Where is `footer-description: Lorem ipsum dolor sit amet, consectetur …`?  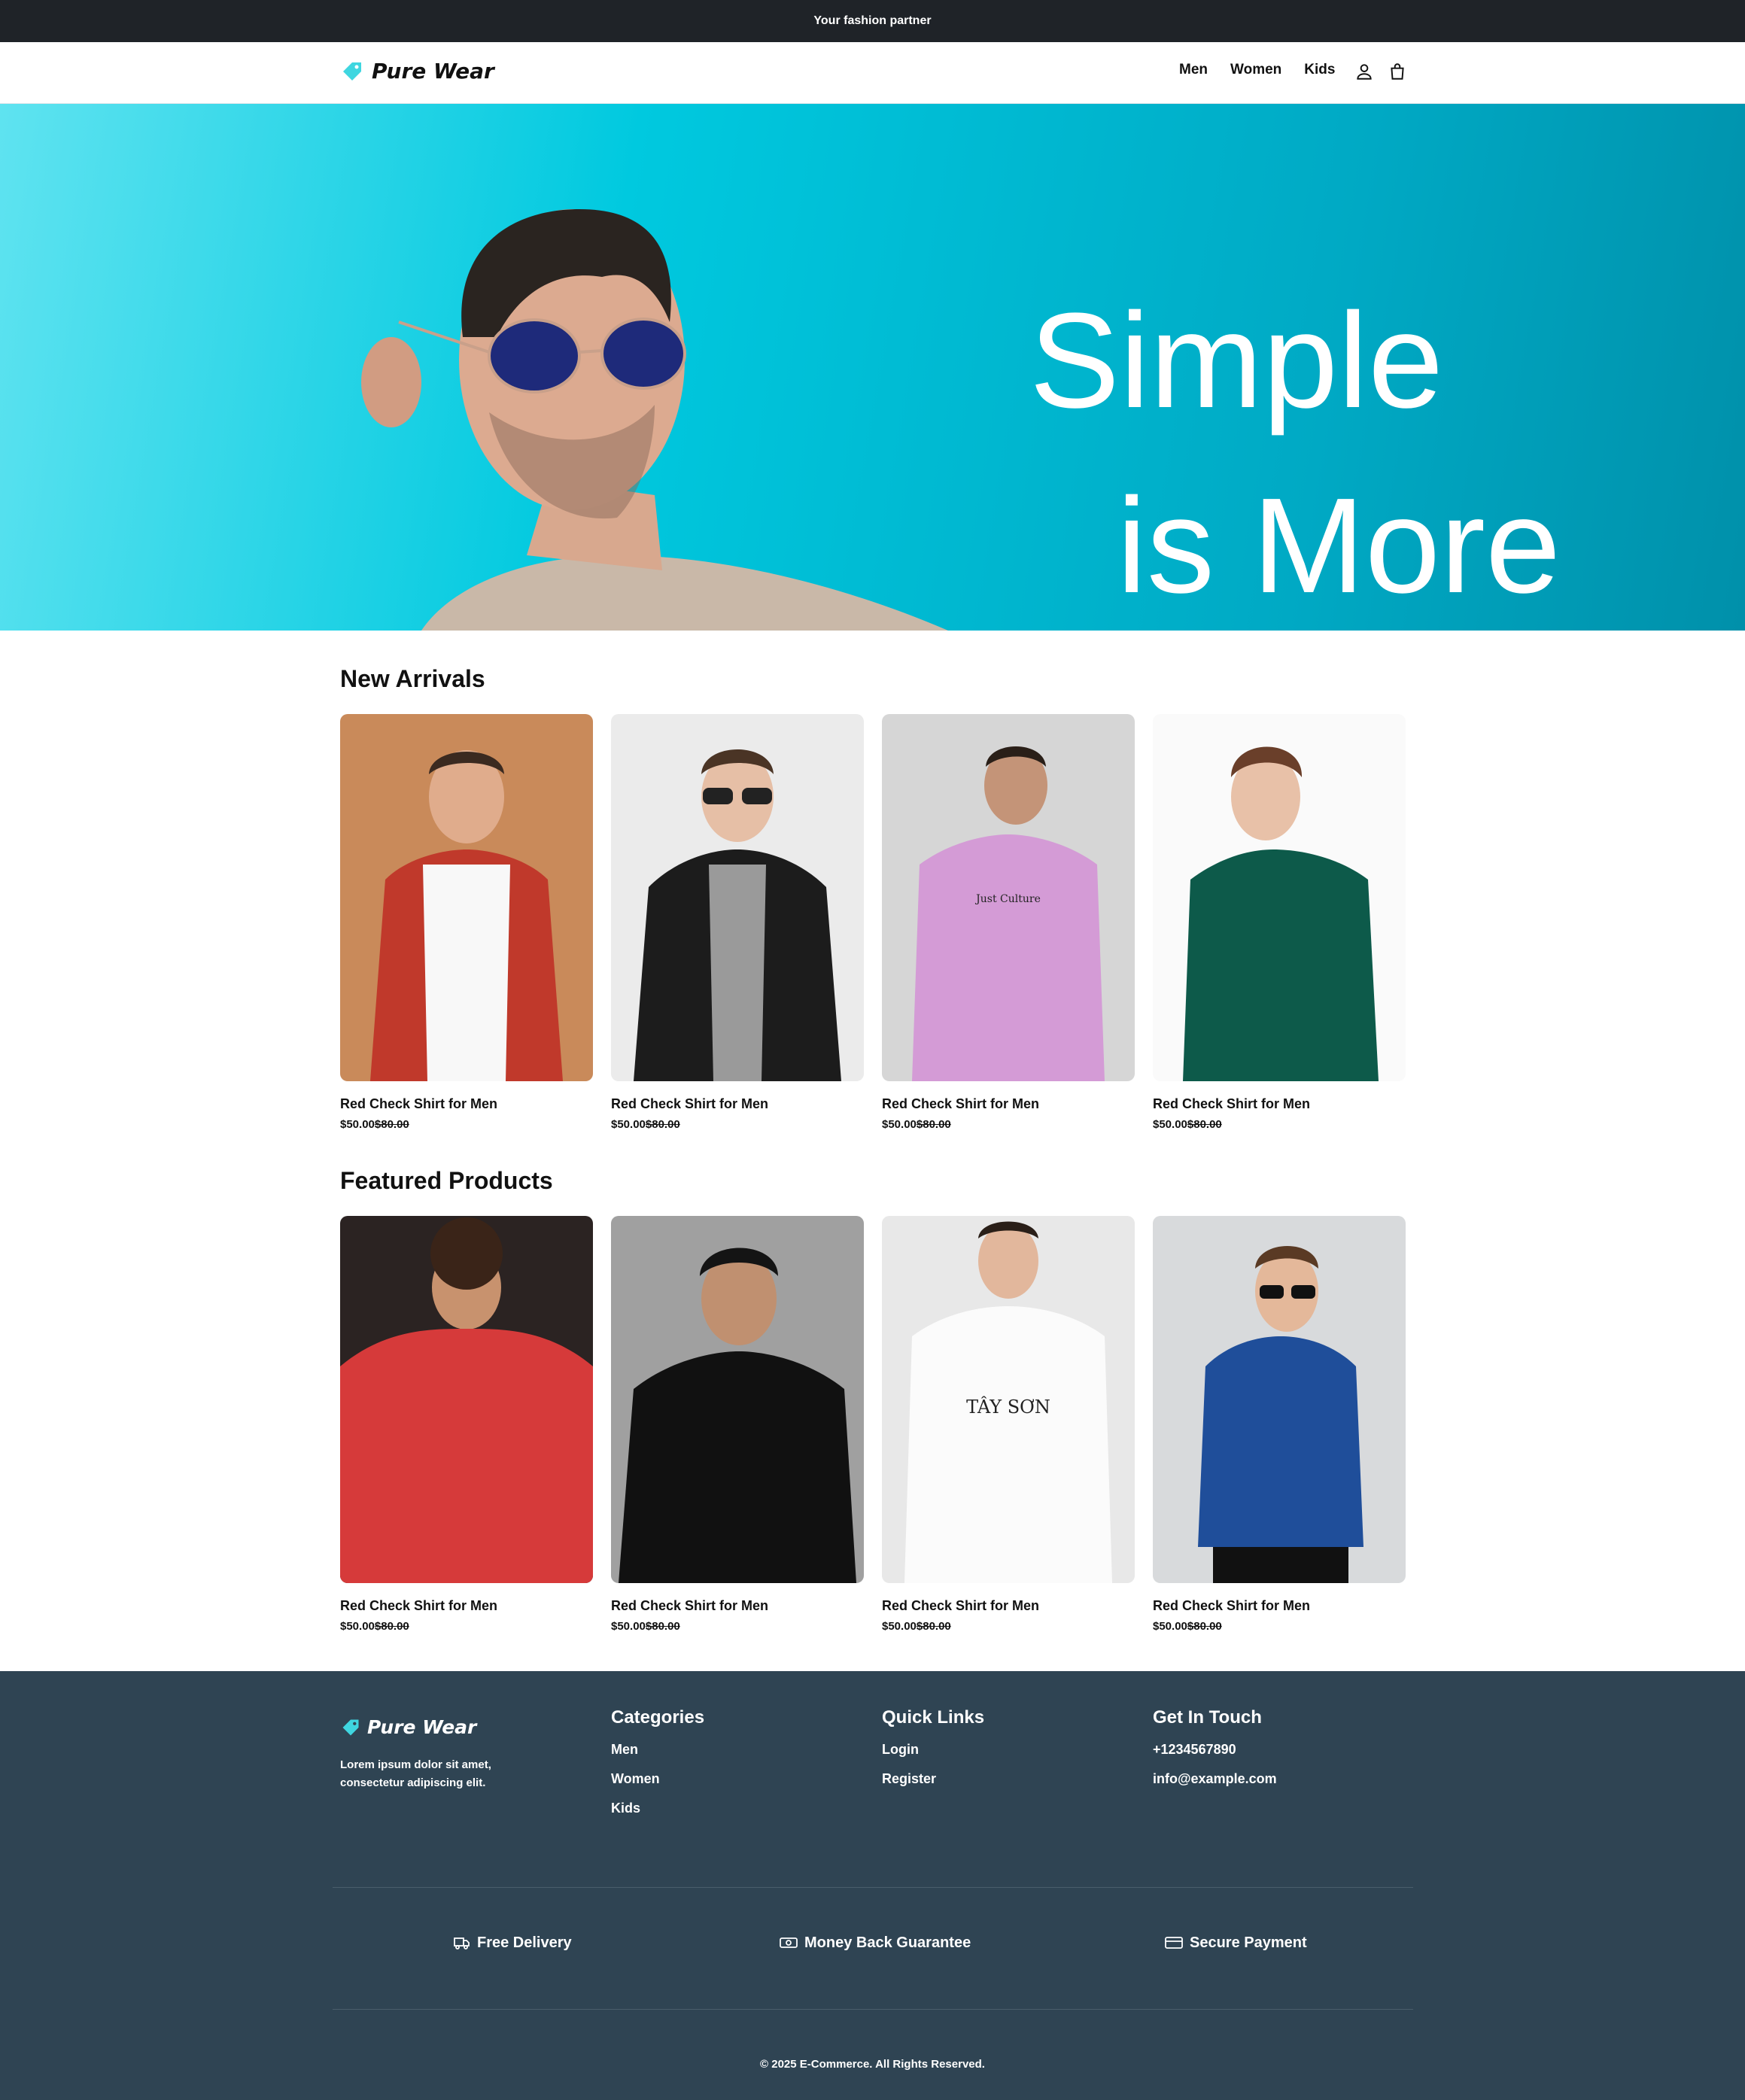
footer-description: Lorem ipsum dolor sit amet, consectetur … is located at coordinates (415, 1773).